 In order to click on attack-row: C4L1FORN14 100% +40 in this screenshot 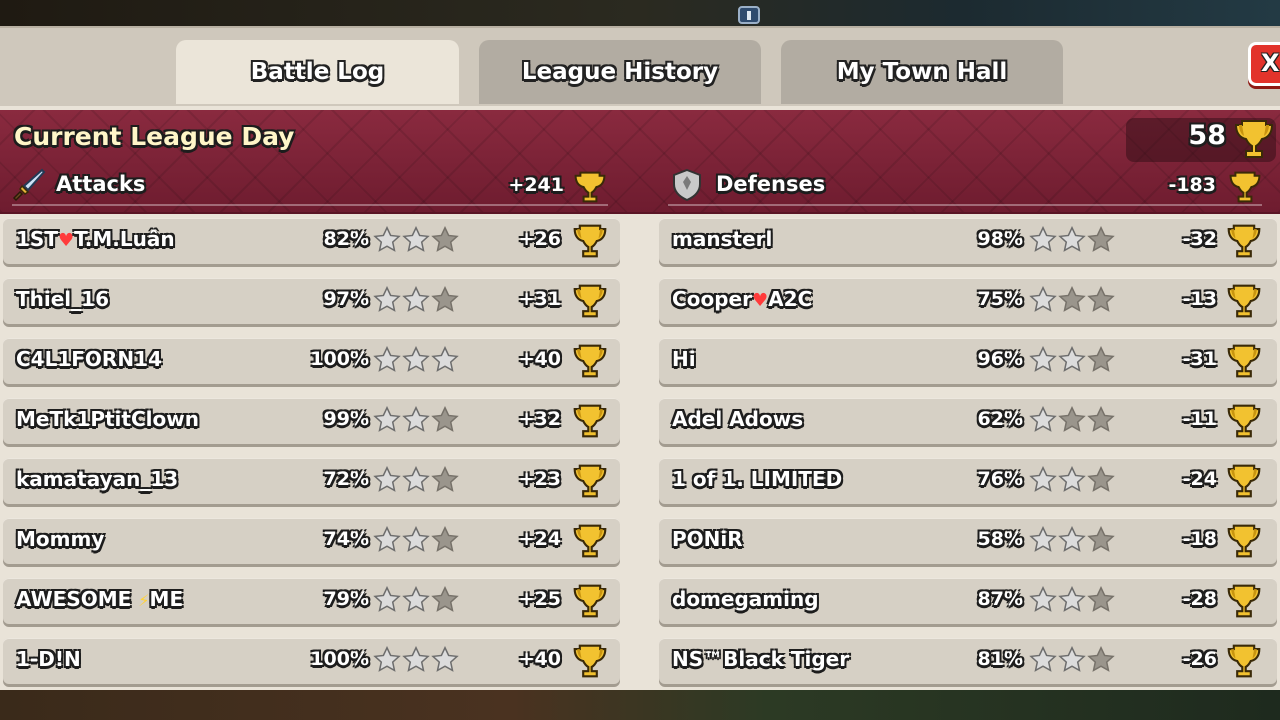, I will do `click(311, 361)`.